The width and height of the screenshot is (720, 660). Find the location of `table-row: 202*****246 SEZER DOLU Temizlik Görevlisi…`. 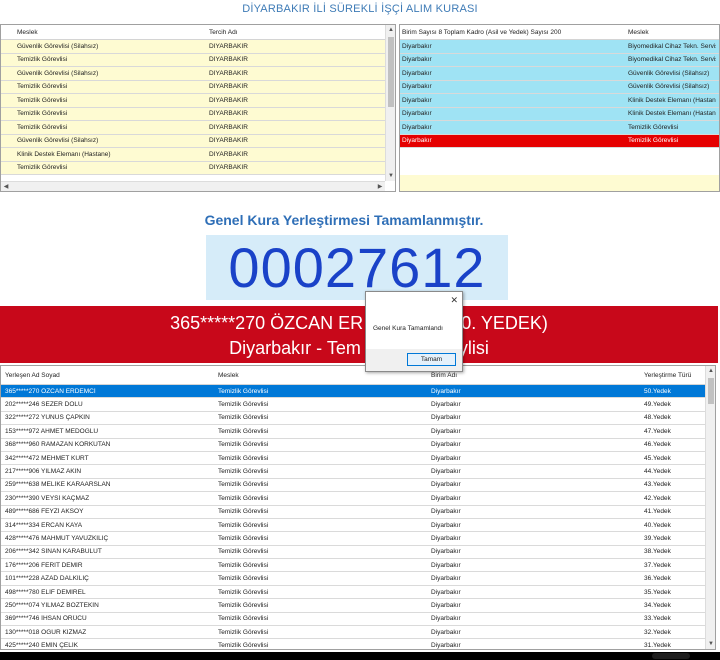

table-row: 202*****246 SEZER DOLU Temizlik Görevlisi… is located at coordinates (358, 405).